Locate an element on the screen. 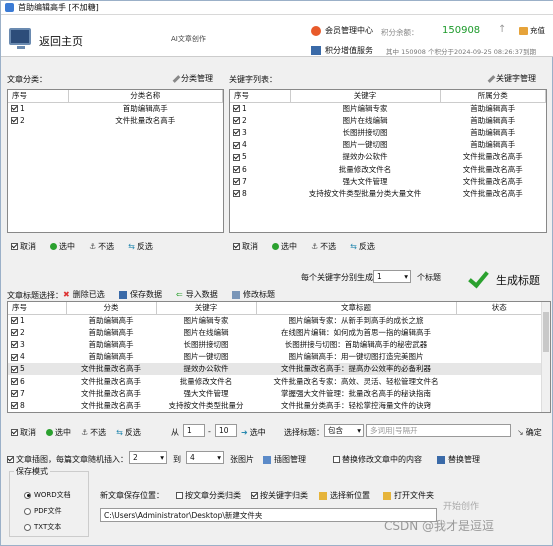 The image size is (553, 546). save-mode-title: 保存模式 is located at coordinates (32, 471).